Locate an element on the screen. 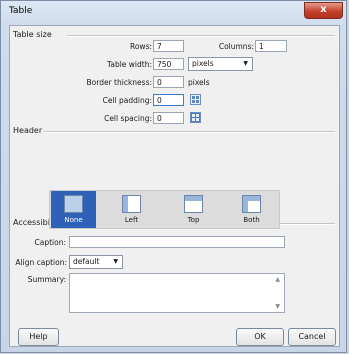  cell-spacing-icon is located at coordinates (195, 117).